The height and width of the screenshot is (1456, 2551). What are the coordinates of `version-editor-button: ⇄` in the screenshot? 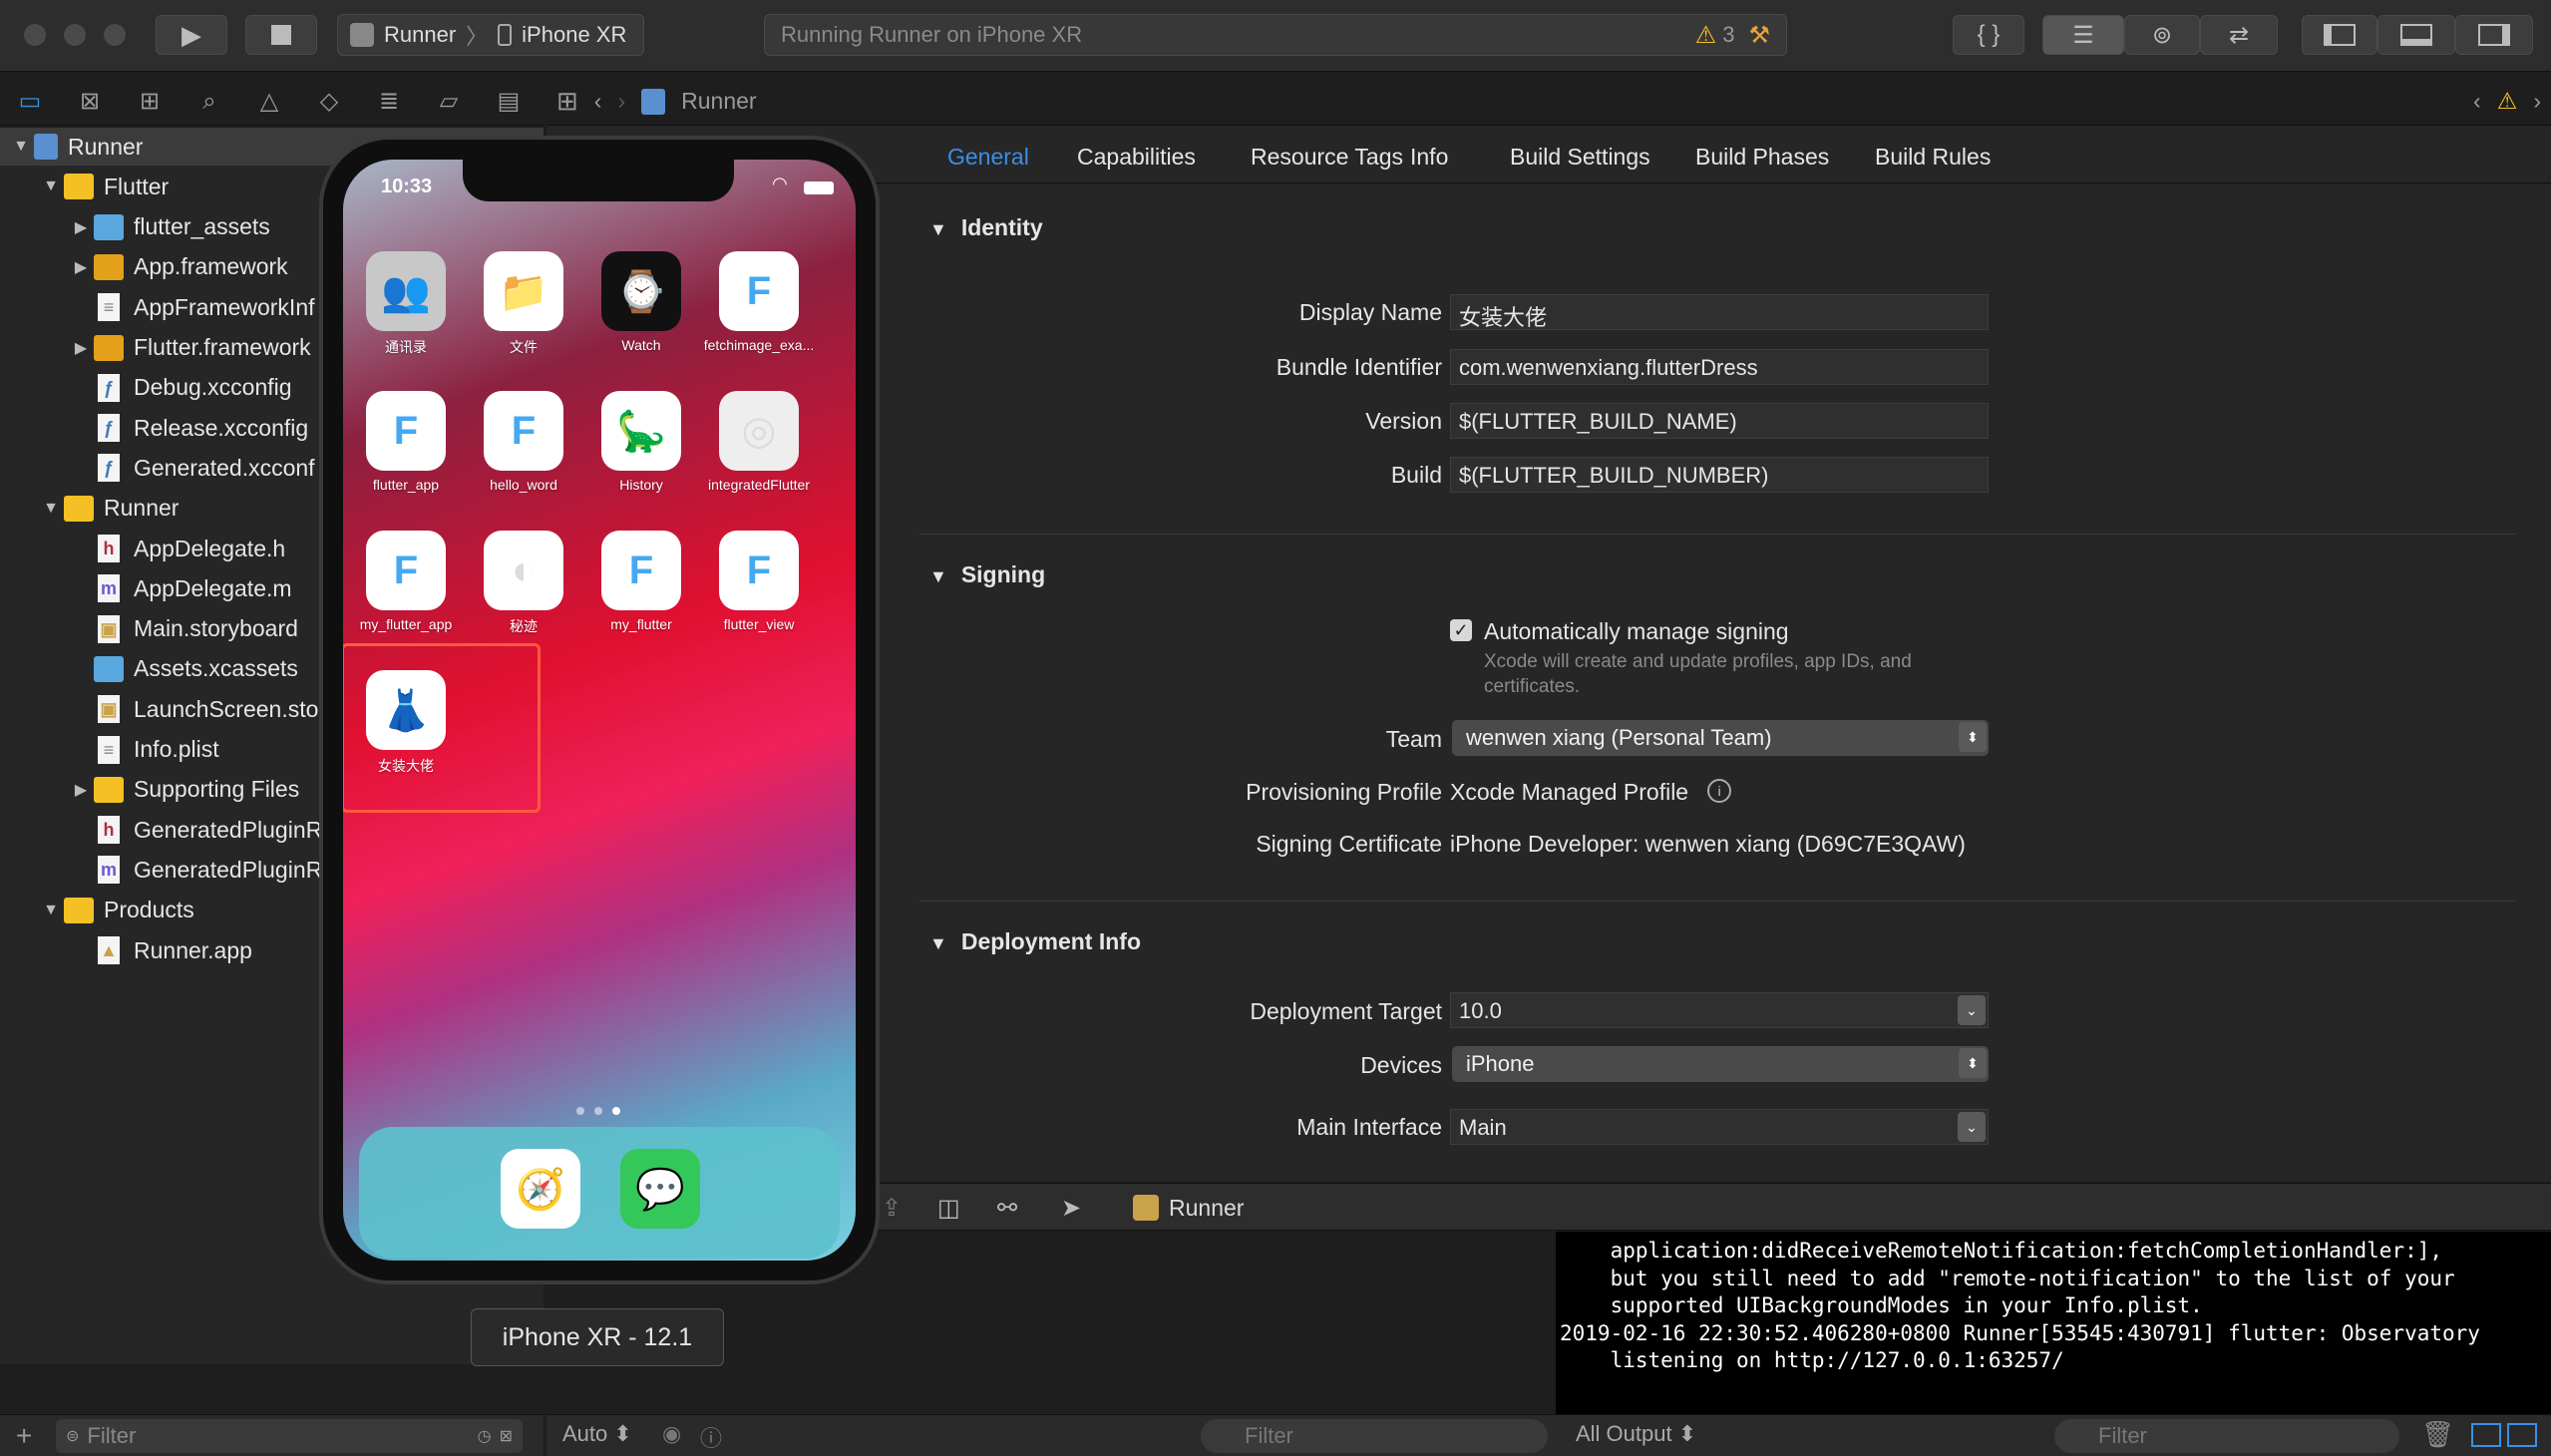 It's located at (2239, 35).